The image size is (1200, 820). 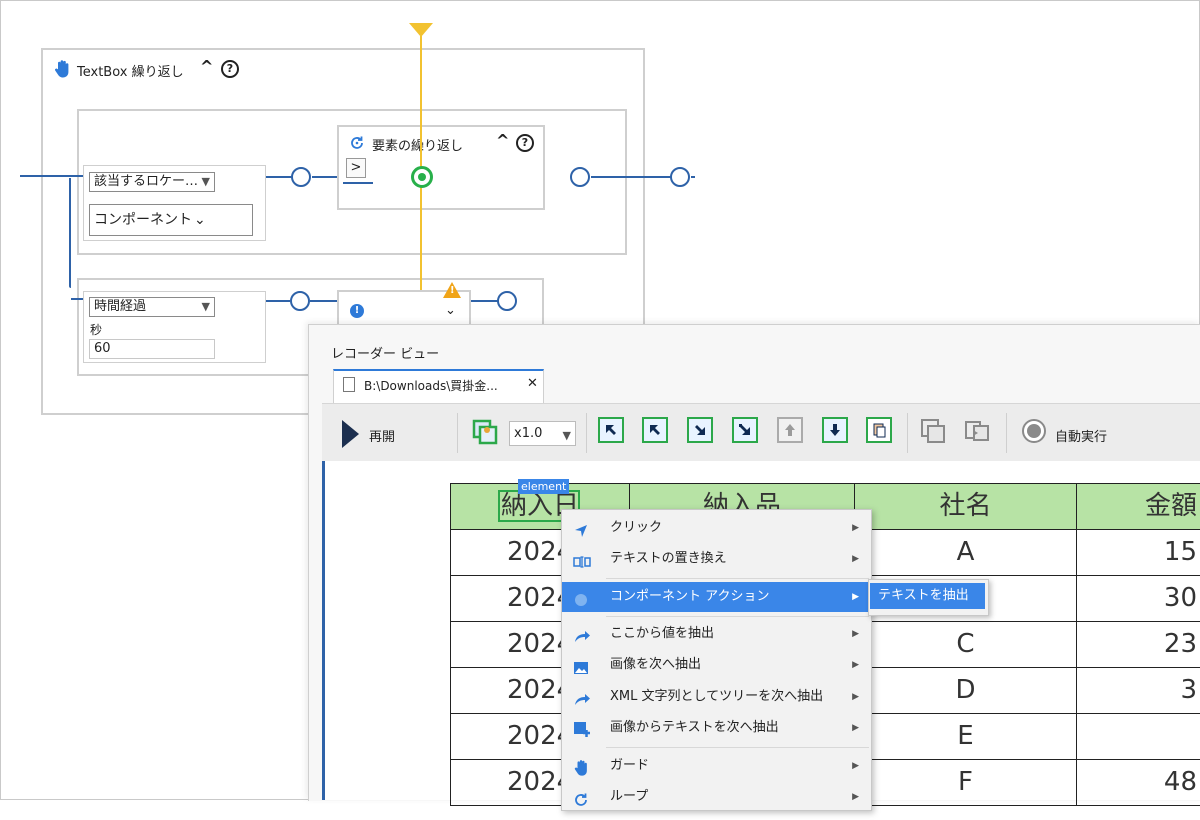 I want to click on capture-icon, so click(x=484, y=431).